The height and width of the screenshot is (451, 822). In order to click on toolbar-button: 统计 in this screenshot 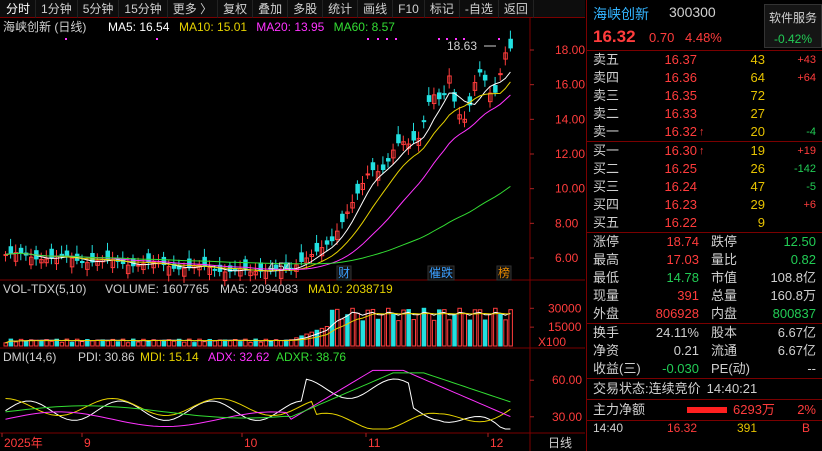, I will do `click(341, 9)`.